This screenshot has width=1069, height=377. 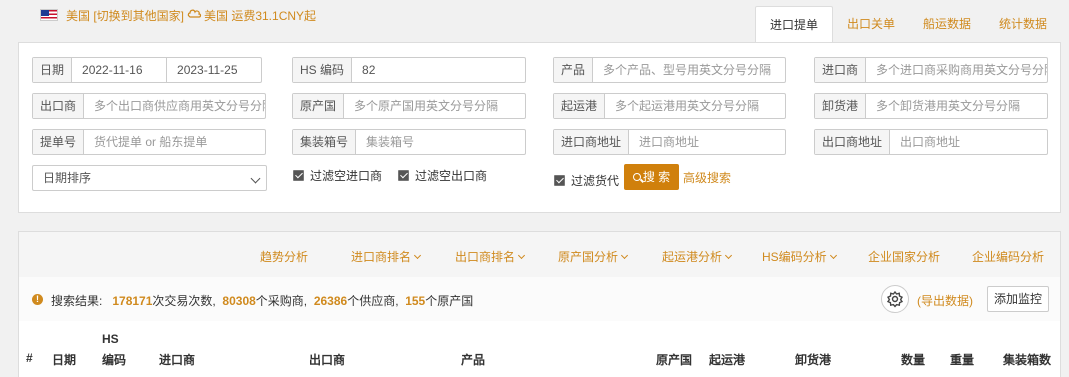 I want to click on filter-empty-exporter-checkbox: 过滤空出口商, so click(x=442, y=175).